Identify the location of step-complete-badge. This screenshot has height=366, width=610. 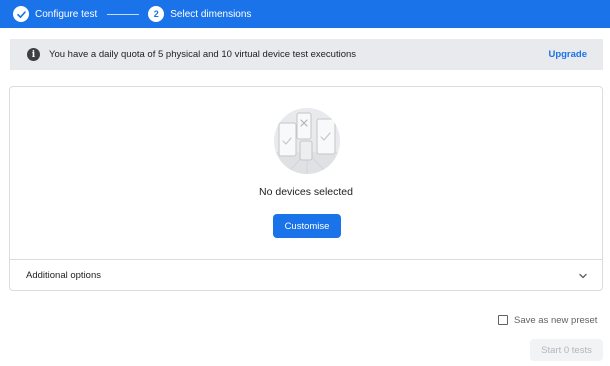
(21, 14).